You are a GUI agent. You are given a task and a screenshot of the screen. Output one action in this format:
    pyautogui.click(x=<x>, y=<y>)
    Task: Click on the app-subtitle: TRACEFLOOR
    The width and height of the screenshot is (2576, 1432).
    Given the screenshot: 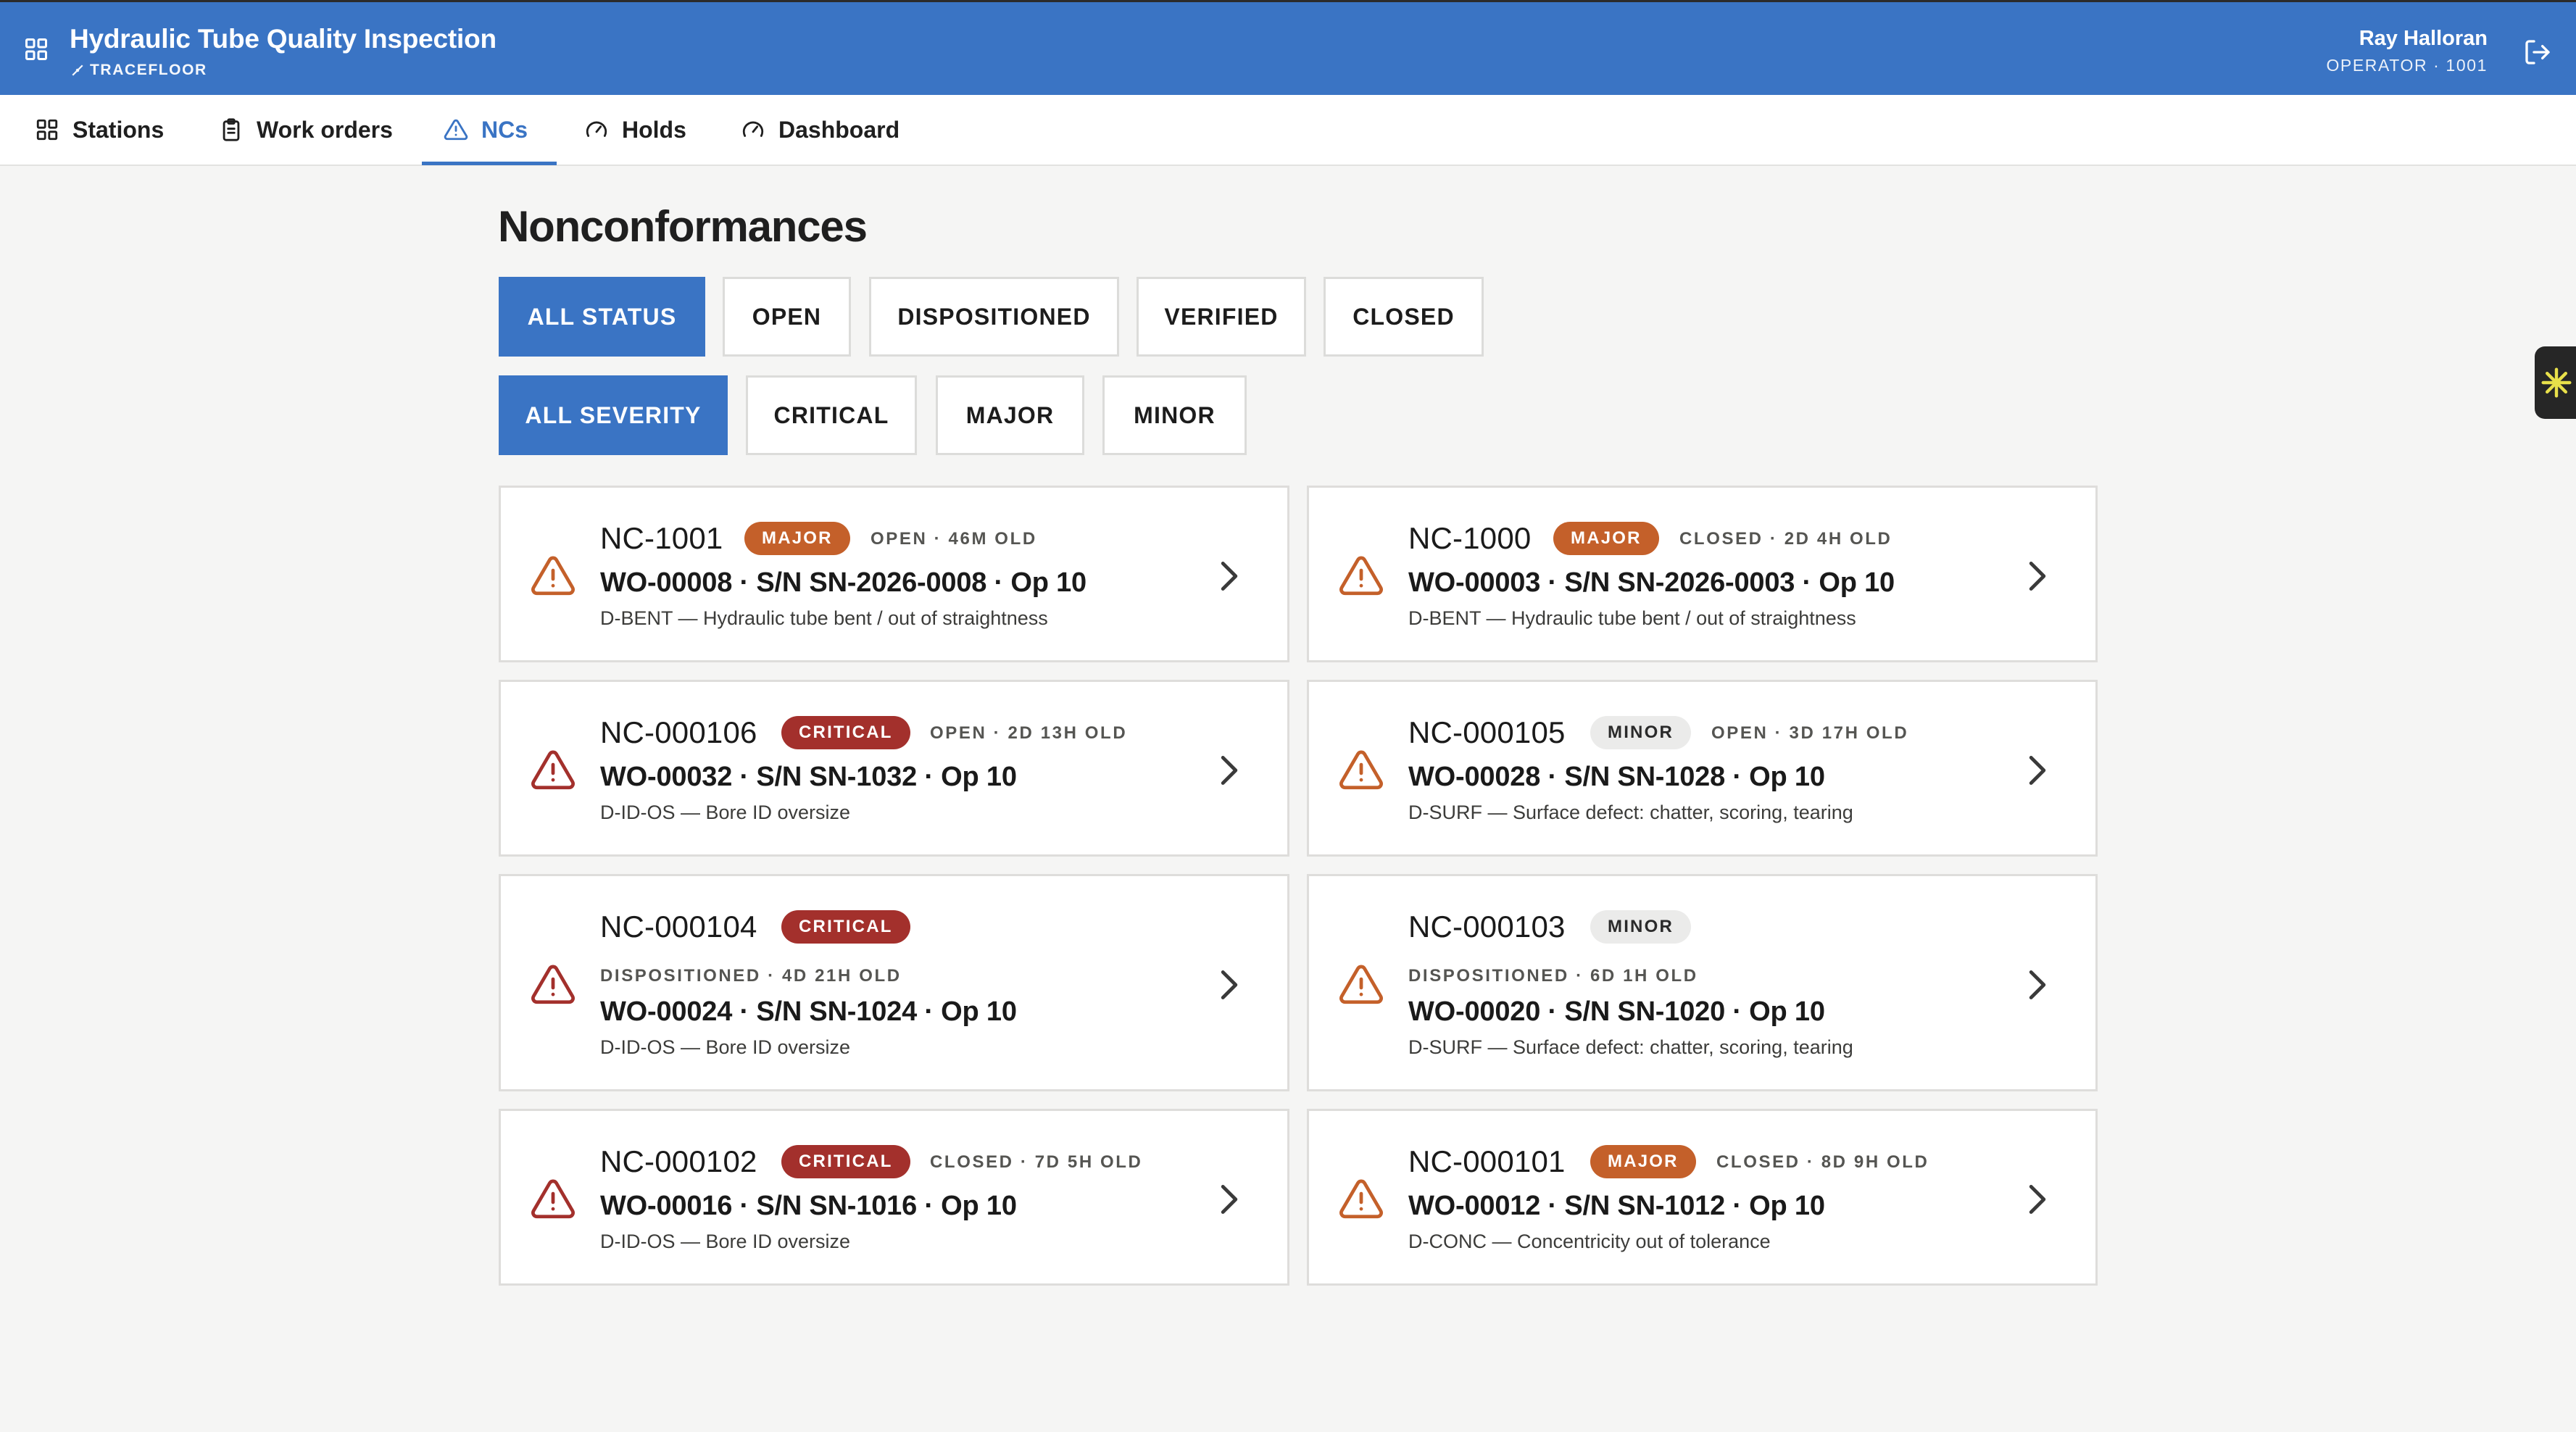 What is the action you would take?
    pyautogui.click(x=139, y=70)
    